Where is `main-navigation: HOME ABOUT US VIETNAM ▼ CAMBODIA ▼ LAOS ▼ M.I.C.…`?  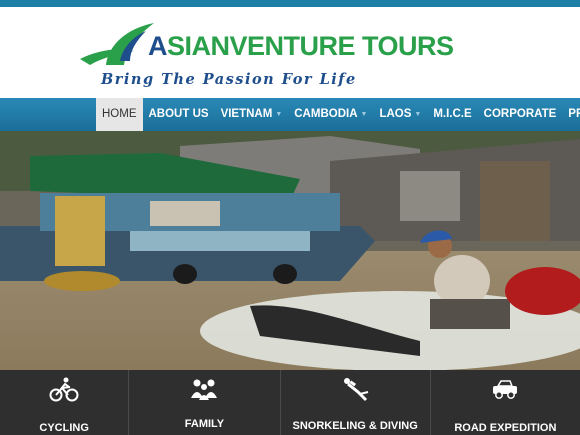
main-navigation: HOME ABOUT US VIETNAM ▼ CAMBODIA ▼ LAOS ▼ M.I.C.… is located at coordinates (290, 114).